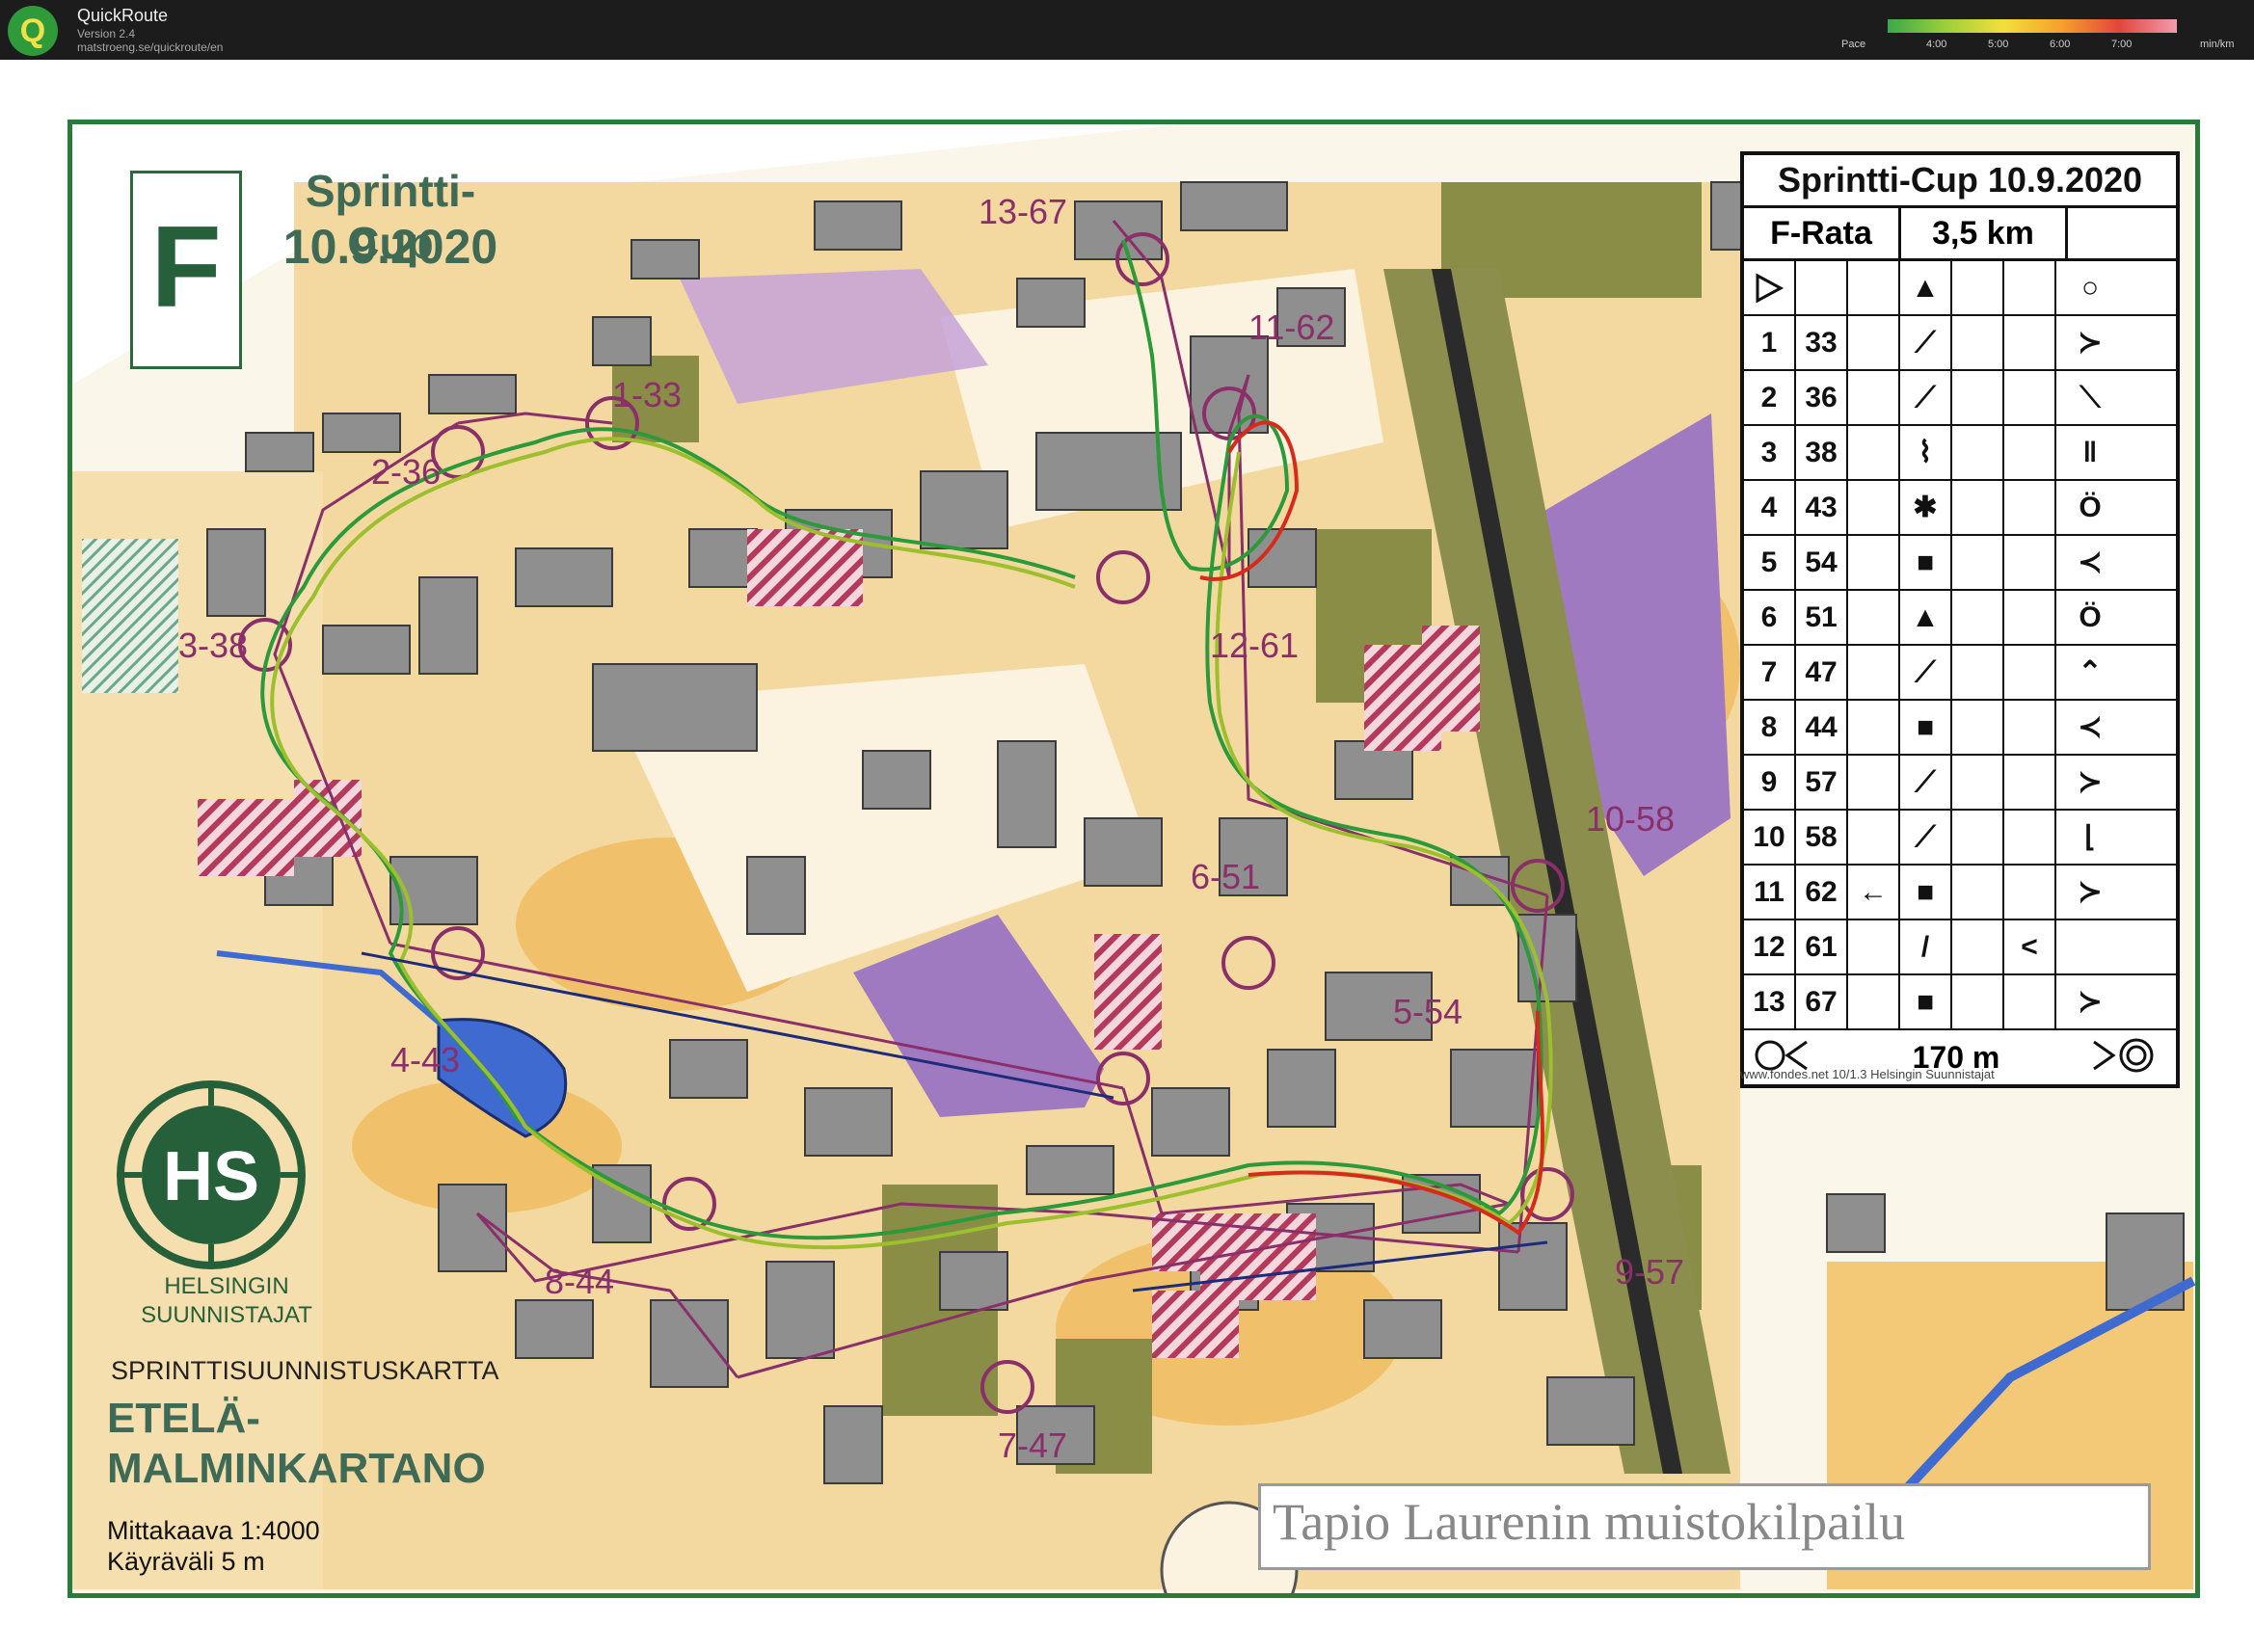 The width and height of the screenshot is (2254, 1652). What do you see at coordinates (123, 15) in the screenshot?
I see `app-name: QuickRoute` at bounding box center [123, 15].